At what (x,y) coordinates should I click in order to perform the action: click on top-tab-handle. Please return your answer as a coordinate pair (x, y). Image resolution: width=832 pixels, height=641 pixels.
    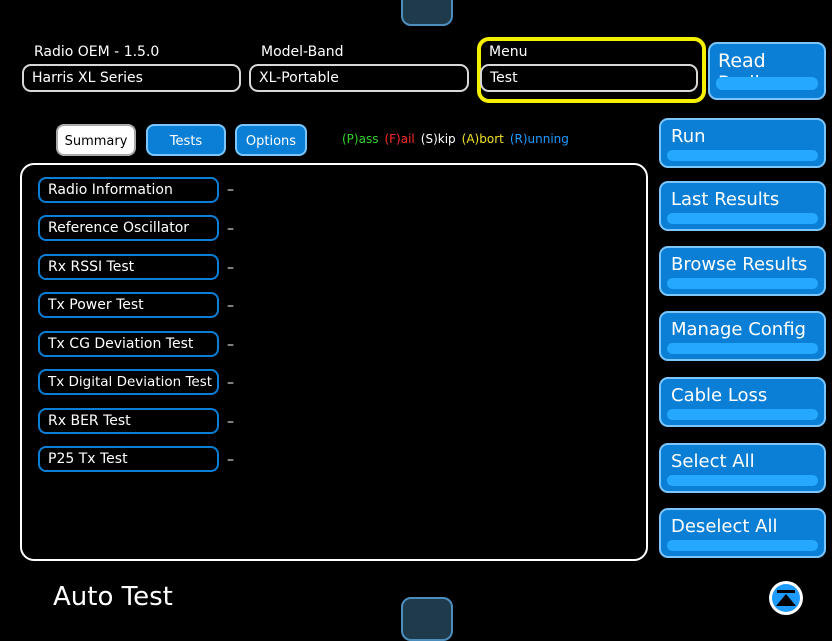
    Looking at the image, I should click on (427, 13).